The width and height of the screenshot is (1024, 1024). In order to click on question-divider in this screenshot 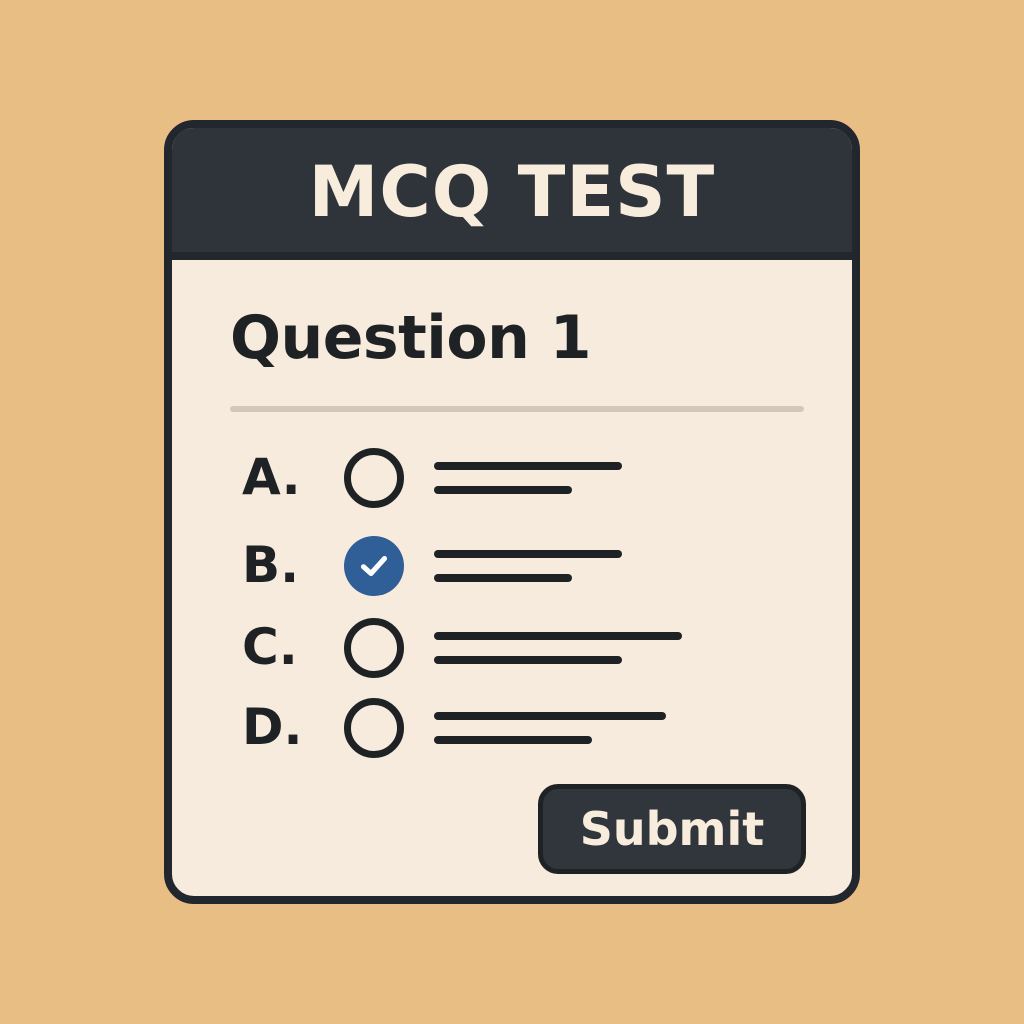, I will do `click(517, 409)`.